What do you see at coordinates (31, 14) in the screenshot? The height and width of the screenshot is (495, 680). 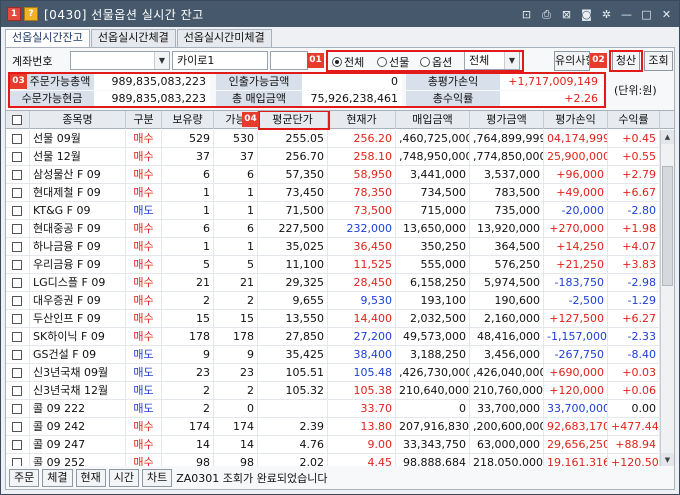 I see `help-icon: ?` at bounding box center [31, 14].